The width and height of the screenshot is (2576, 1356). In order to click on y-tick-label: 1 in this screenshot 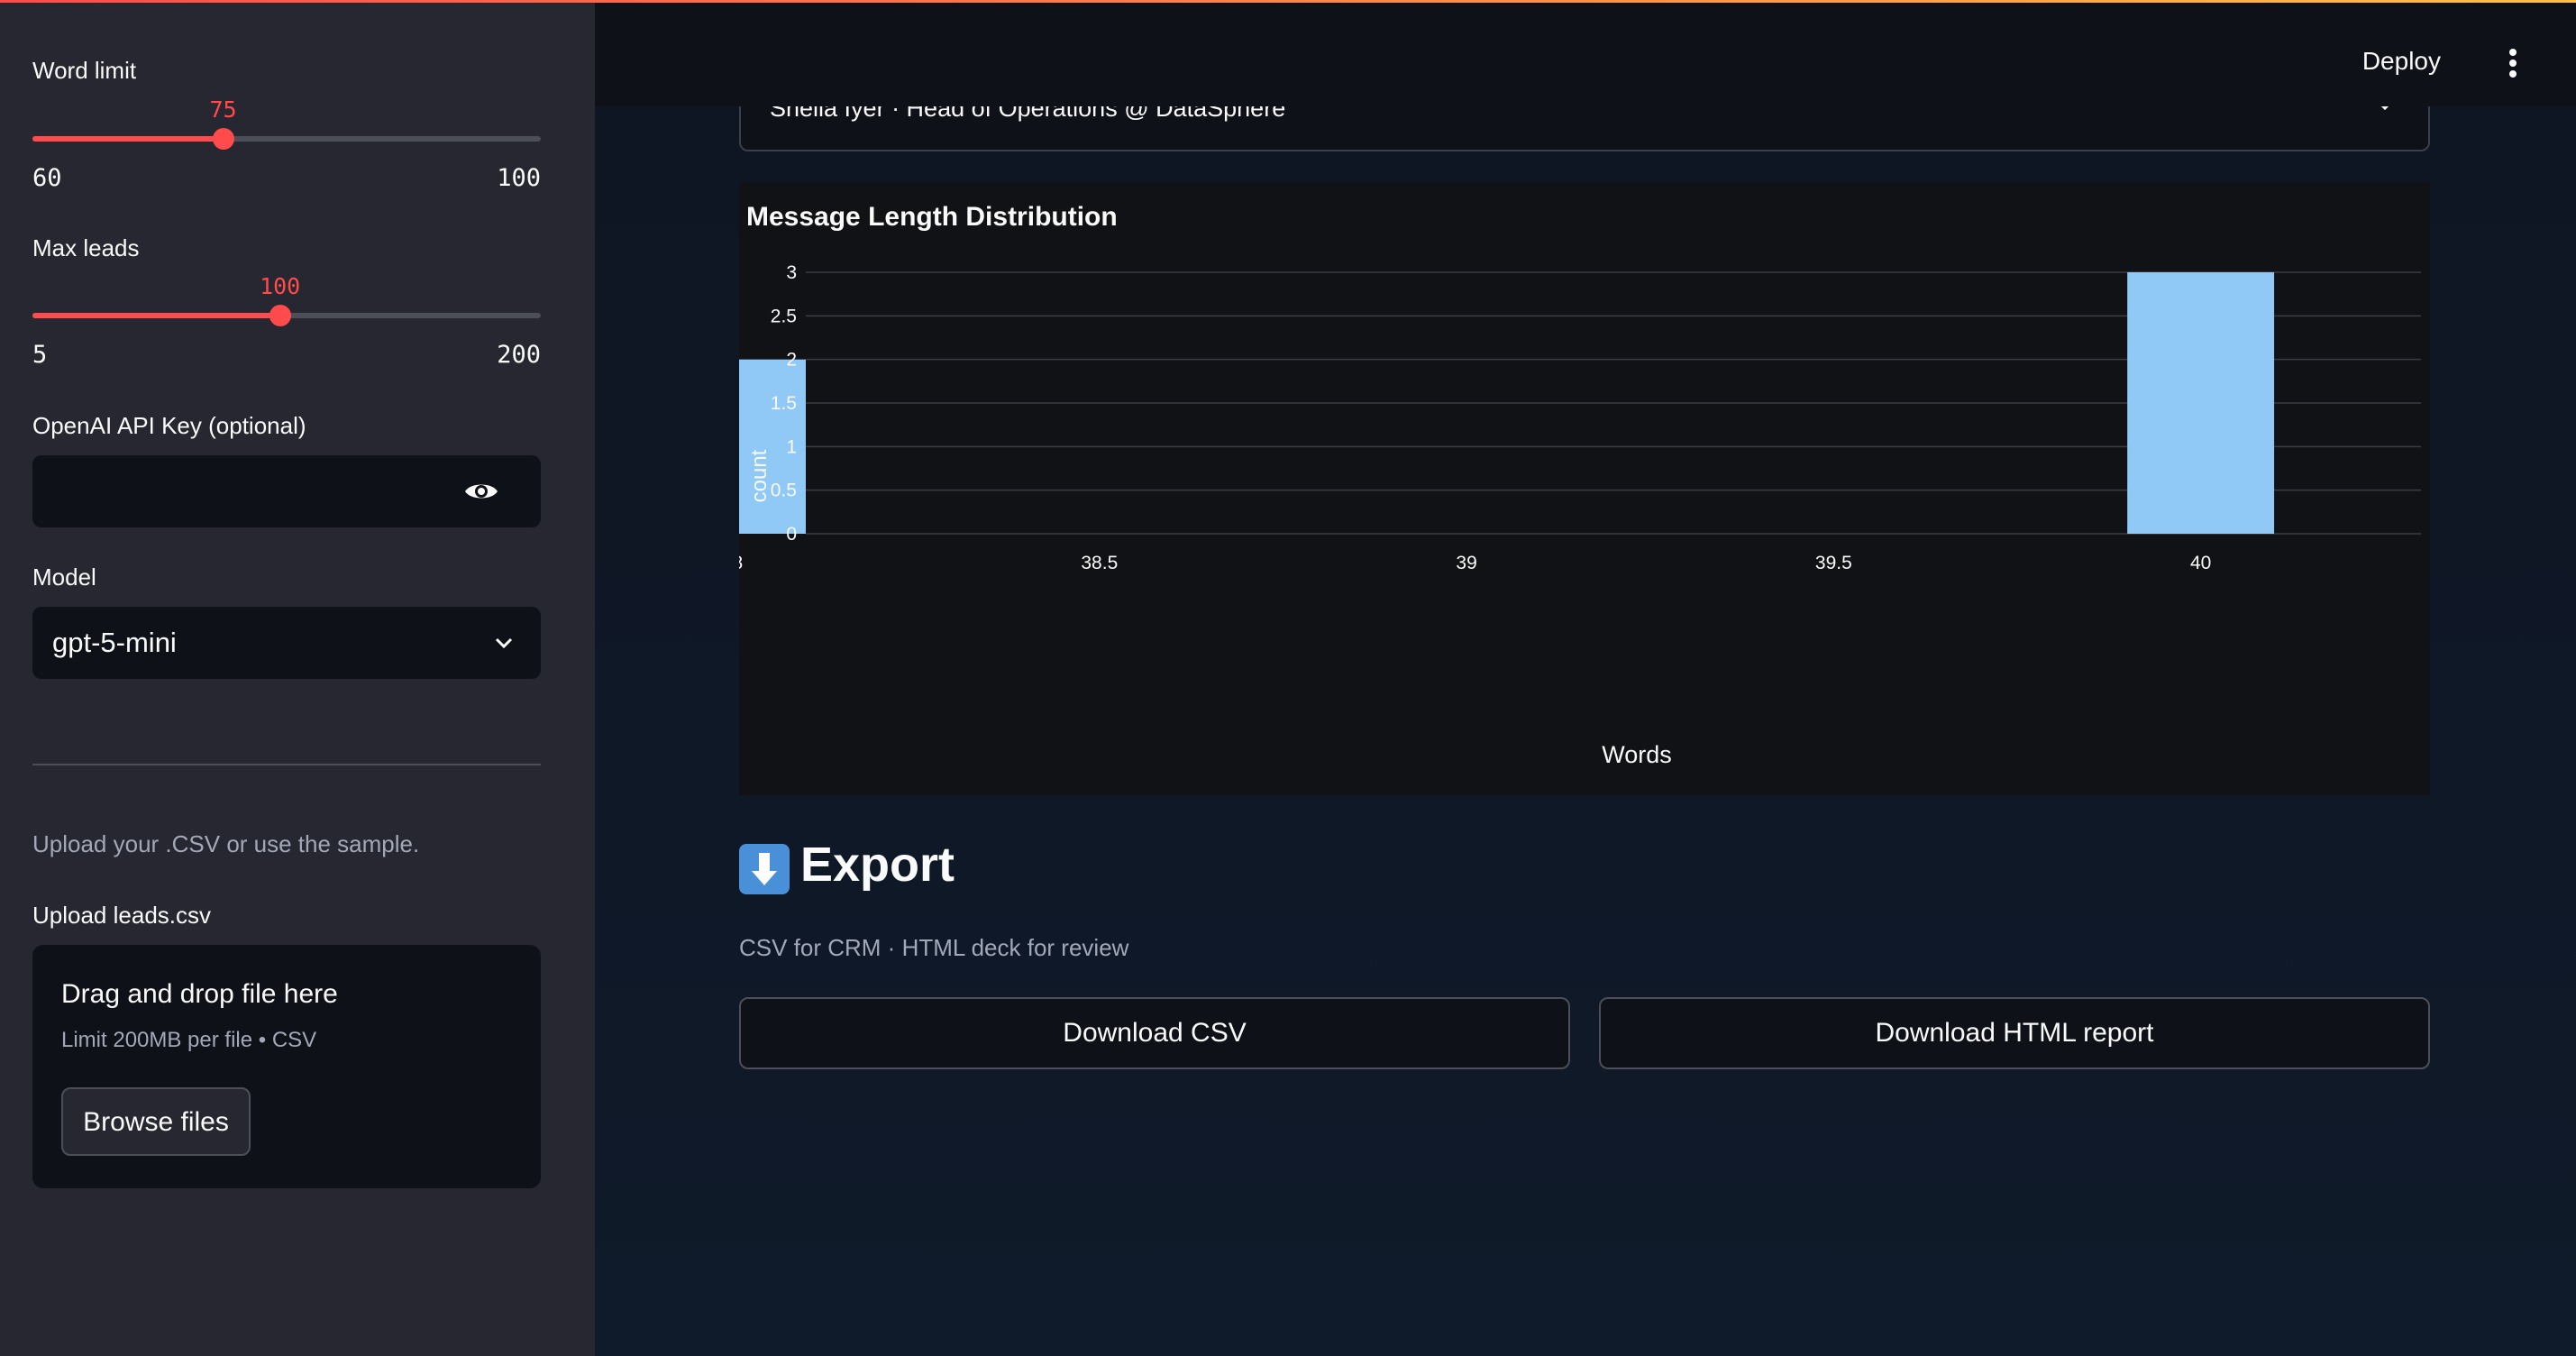, I will do `click(791, 446)`.